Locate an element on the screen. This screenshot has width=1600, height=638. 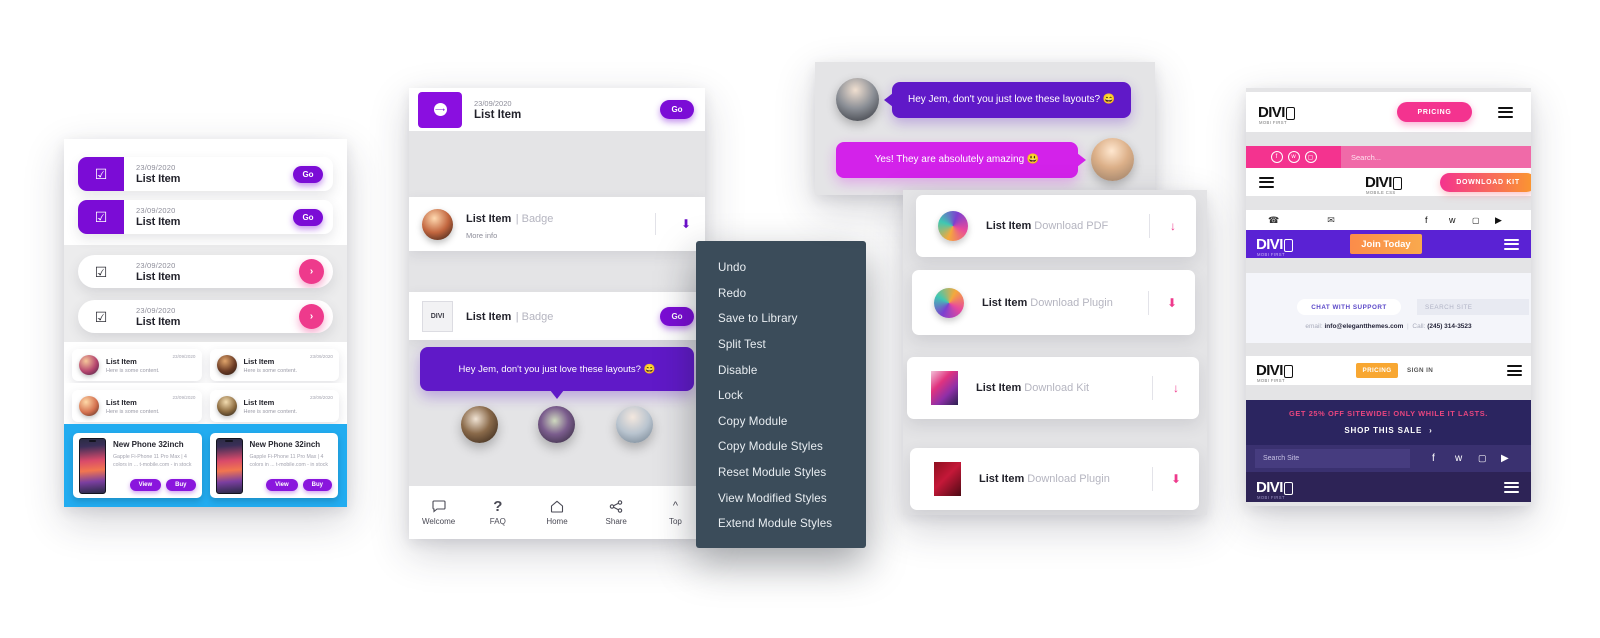
download-row-2: List Item Download Plugin ⬇ is located at coordinates (1053, 302).